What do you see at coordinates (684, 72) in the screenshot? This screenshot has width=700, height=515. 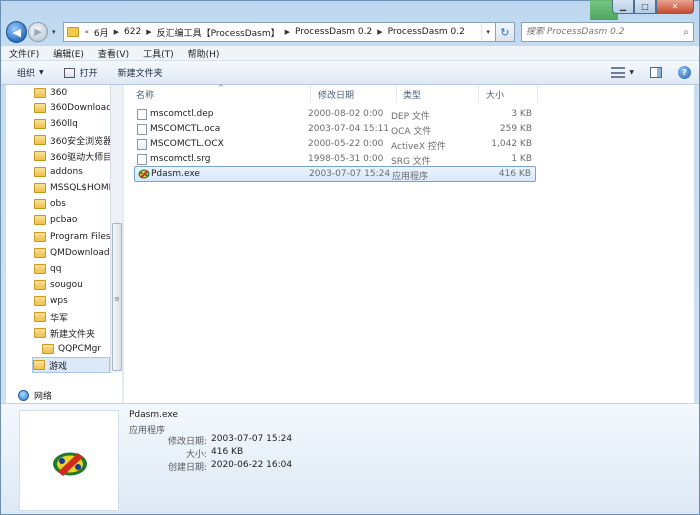 I see `help-icon: ?` at bounding box center [684, 72].